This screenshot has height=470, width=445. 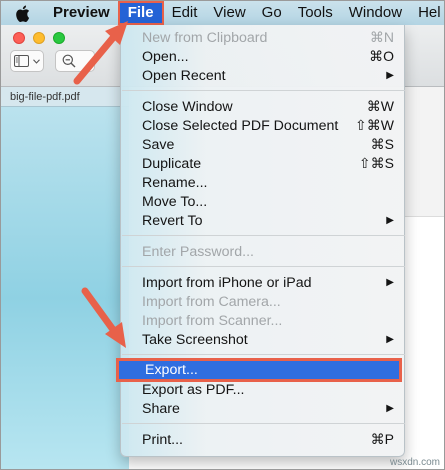 I want to click on menu-item-new-from-clipboard: New from Clipboard ⌘N, so click(x=263, y=37).